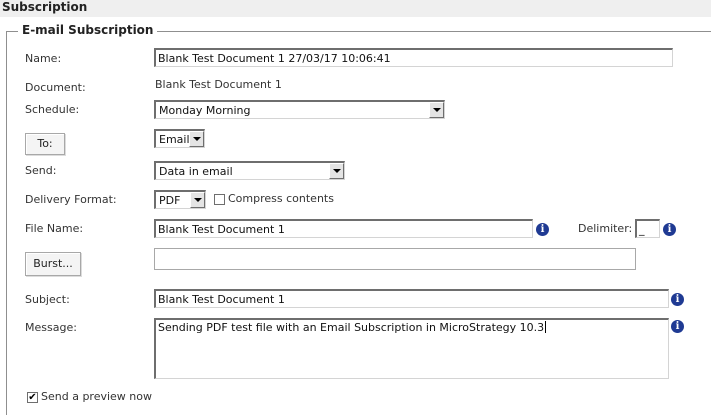 Image resolution: width=711 pixels, height=415 pixels. I want to click on name-input-value: Blank Test Document 1 27/03/17 10:06:41, so click(274, 58).